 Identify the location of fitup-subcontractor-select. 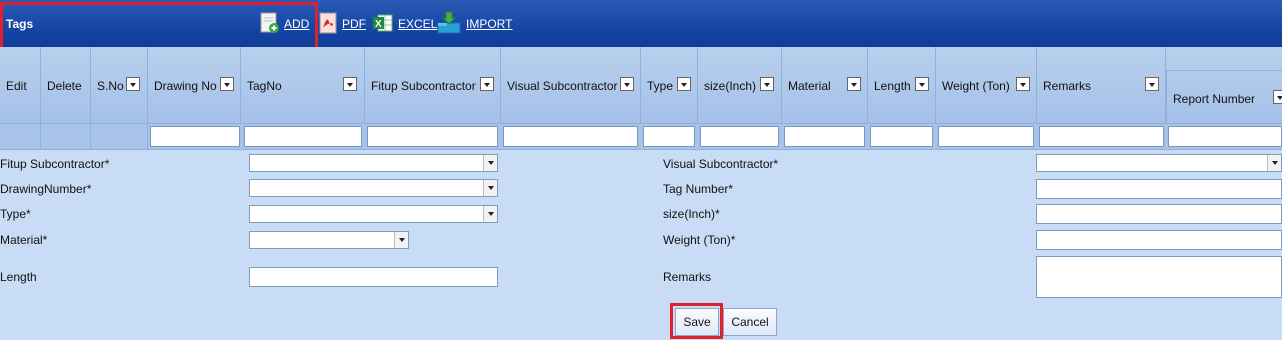
(373, 163).